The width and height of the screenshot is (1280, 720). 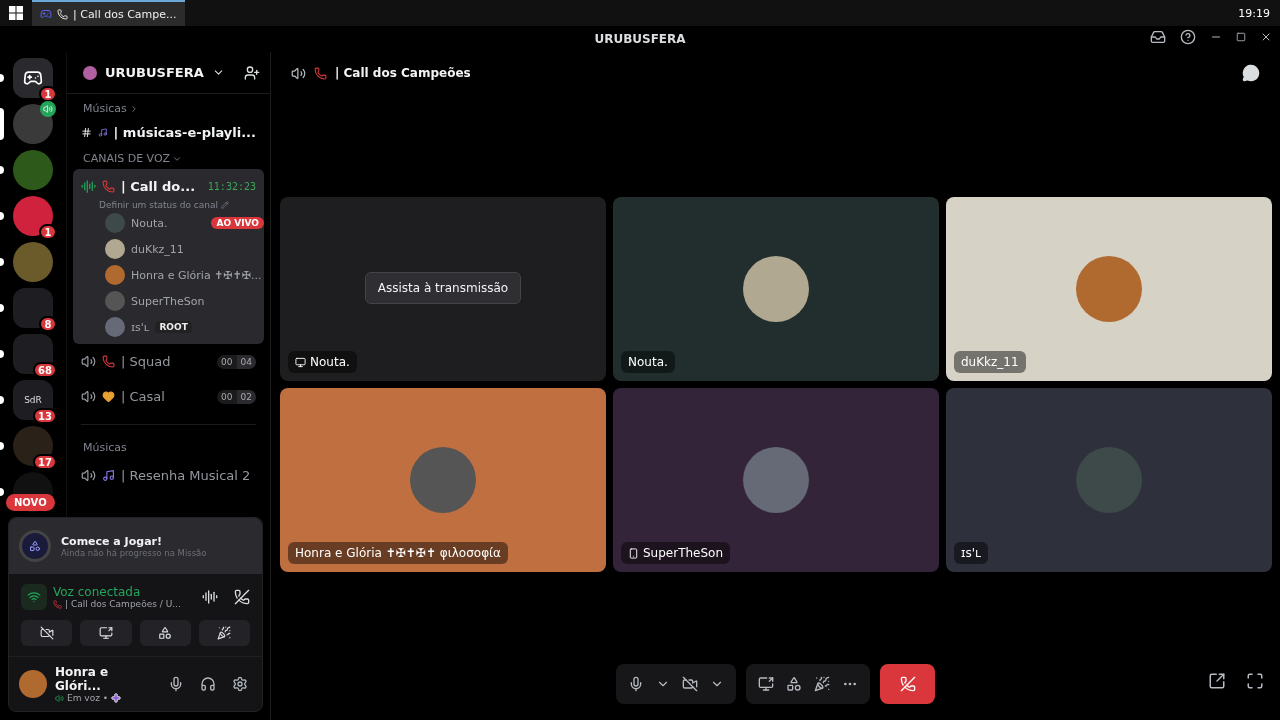 What do you see at coordinates (990, 362) in the screenshot?
I see `participant-name: duKkz_11` at bounding box center [990, 362].